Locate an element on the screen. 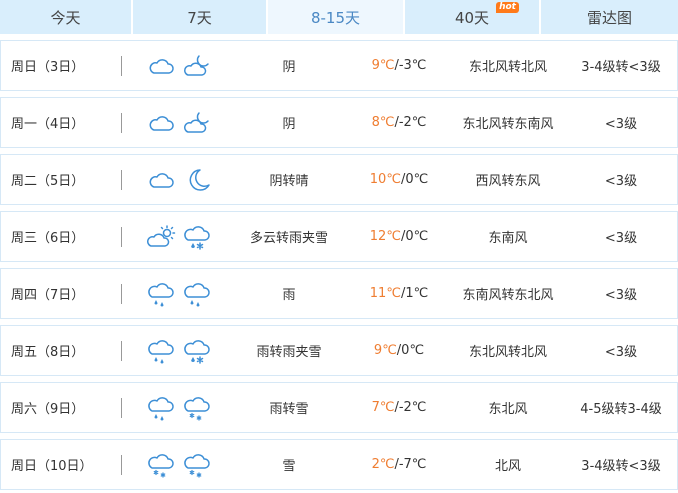 This screenshot has height=493, width=678. temp-high: 10℃ is located at coordinates (385, 179).